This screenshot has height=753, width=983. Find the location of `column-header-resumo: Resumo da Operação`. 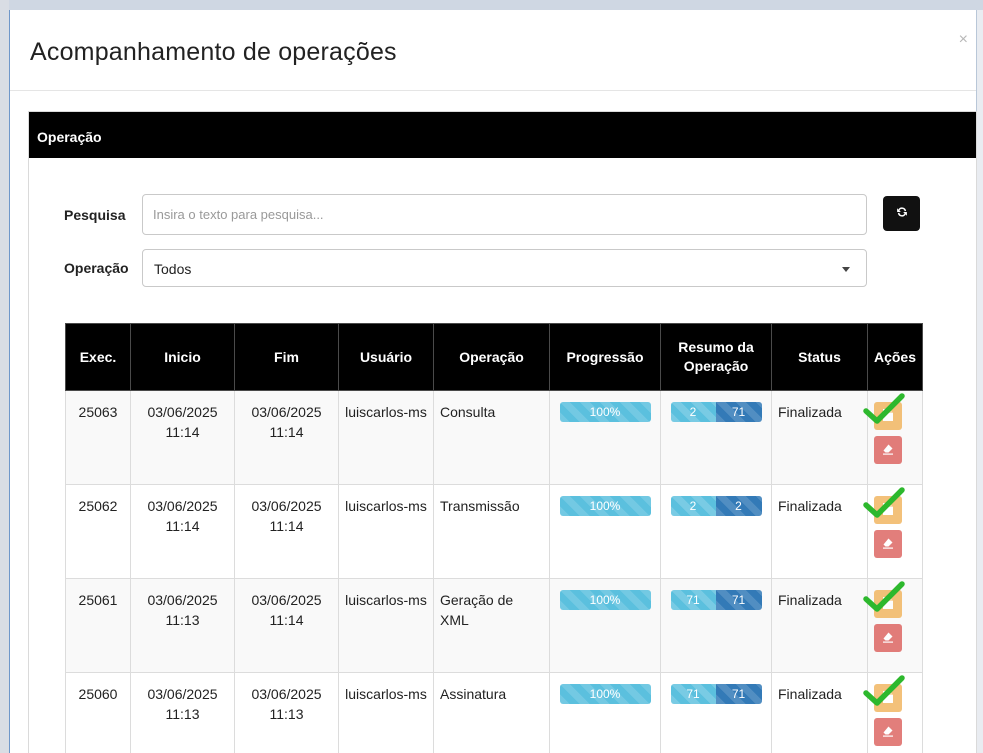

column-header-resumo: Resumo da Operação is located at coordinates (716, 357).